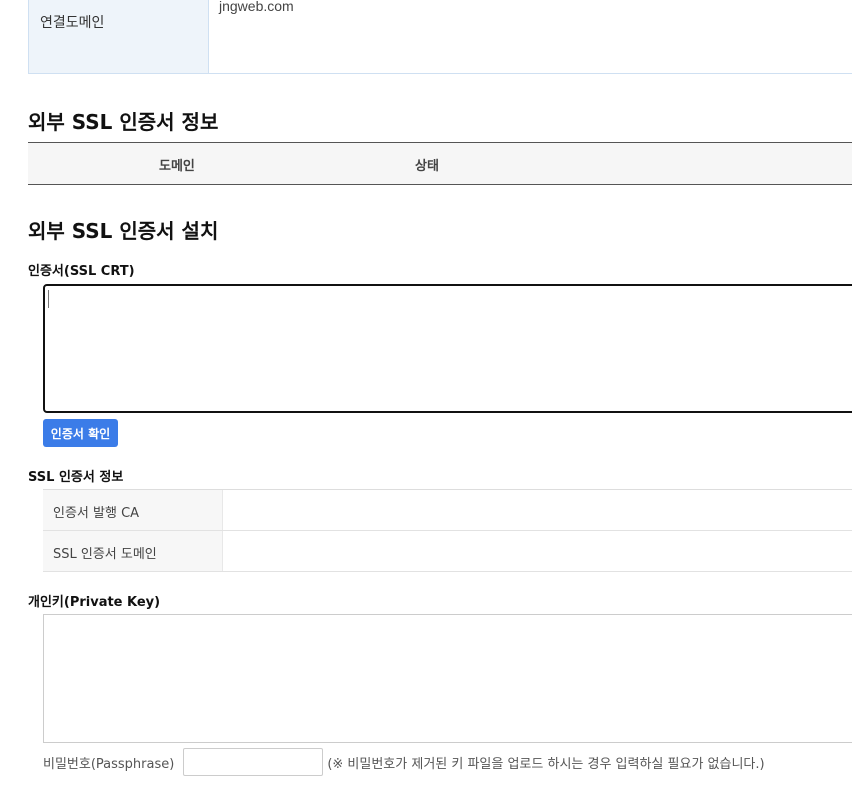  I want to click on cert-issuer-label: 인증서 발행 CA, so click(133, 510).